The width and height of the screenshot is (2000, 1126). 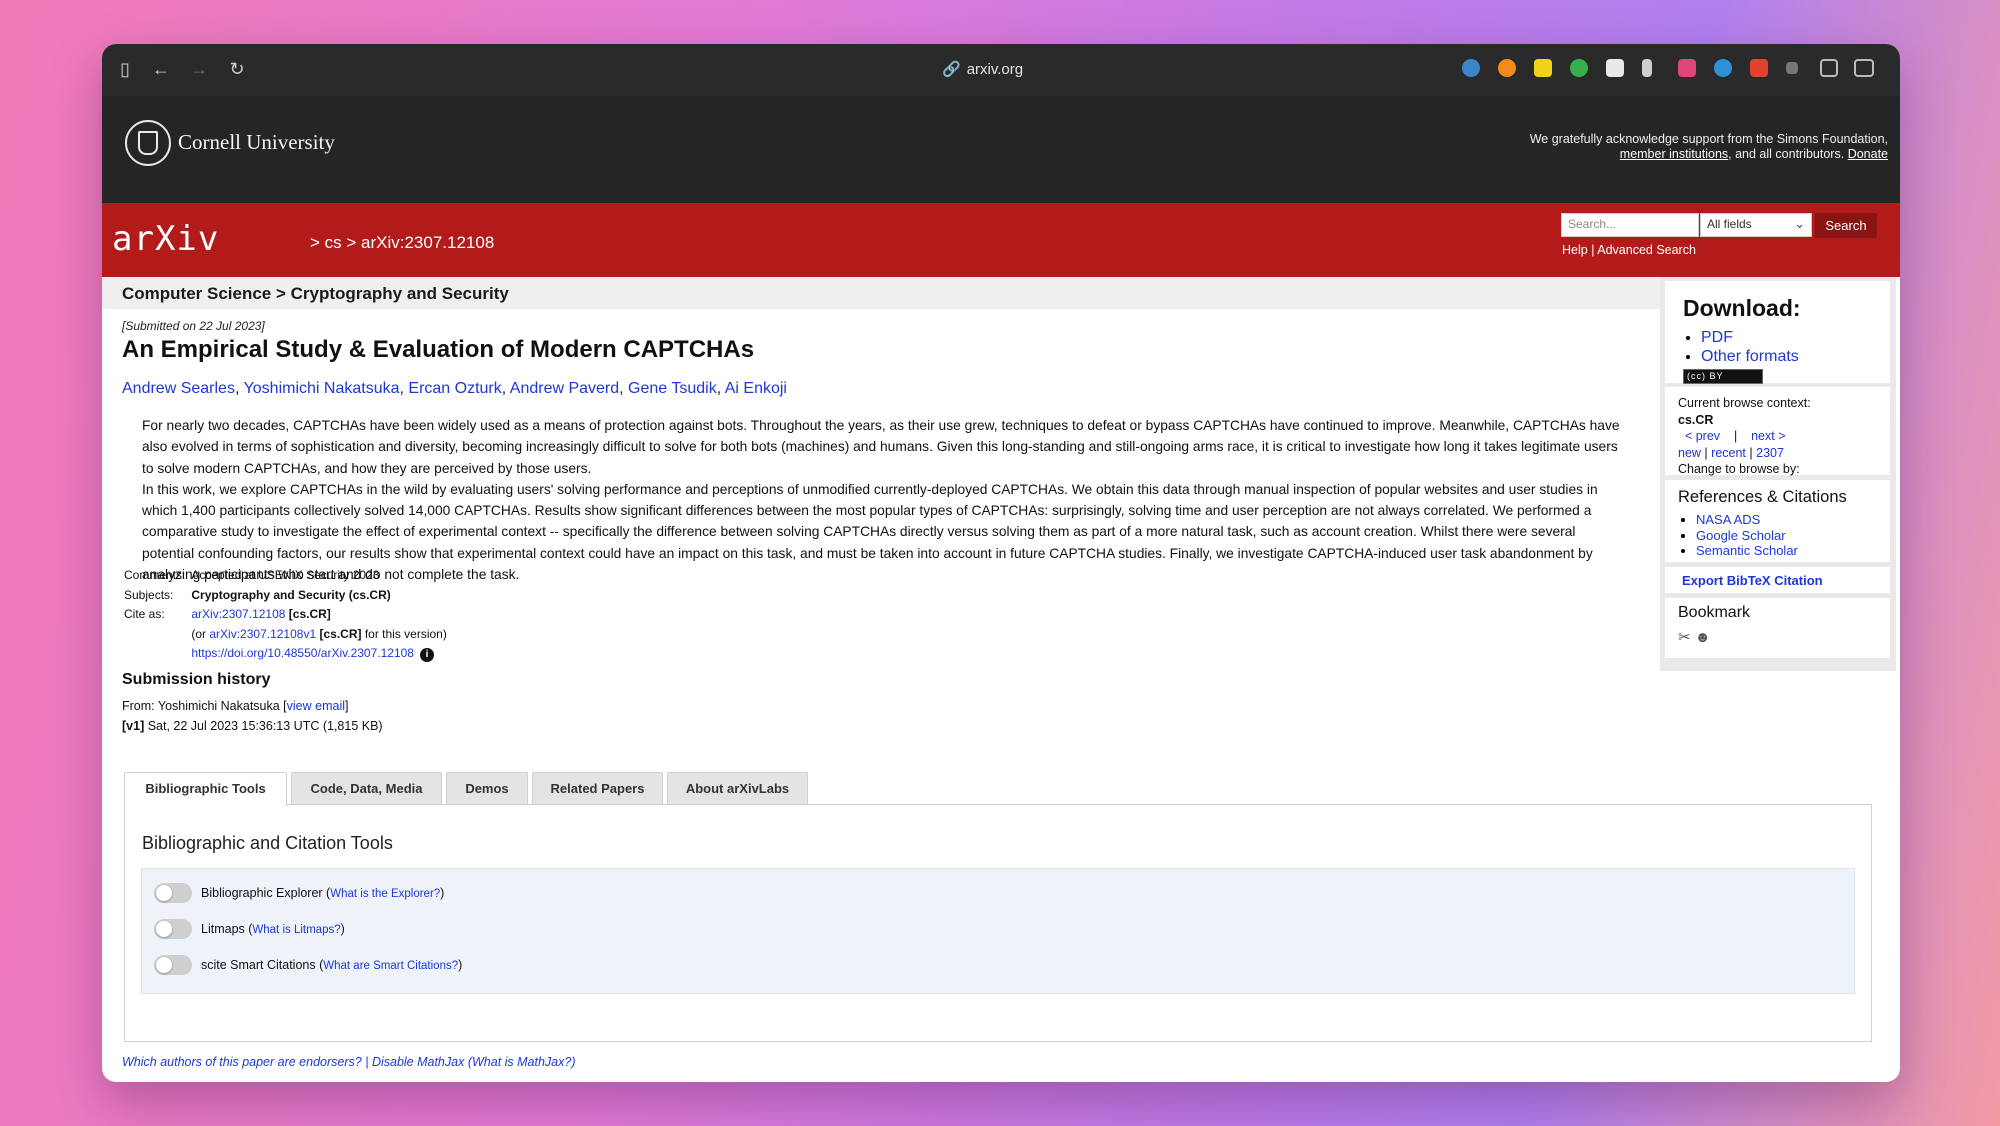 What do you see at coordinates (173, 965) in the screenshot?
I see `scite-toggle` at bounding box center [173, 965].